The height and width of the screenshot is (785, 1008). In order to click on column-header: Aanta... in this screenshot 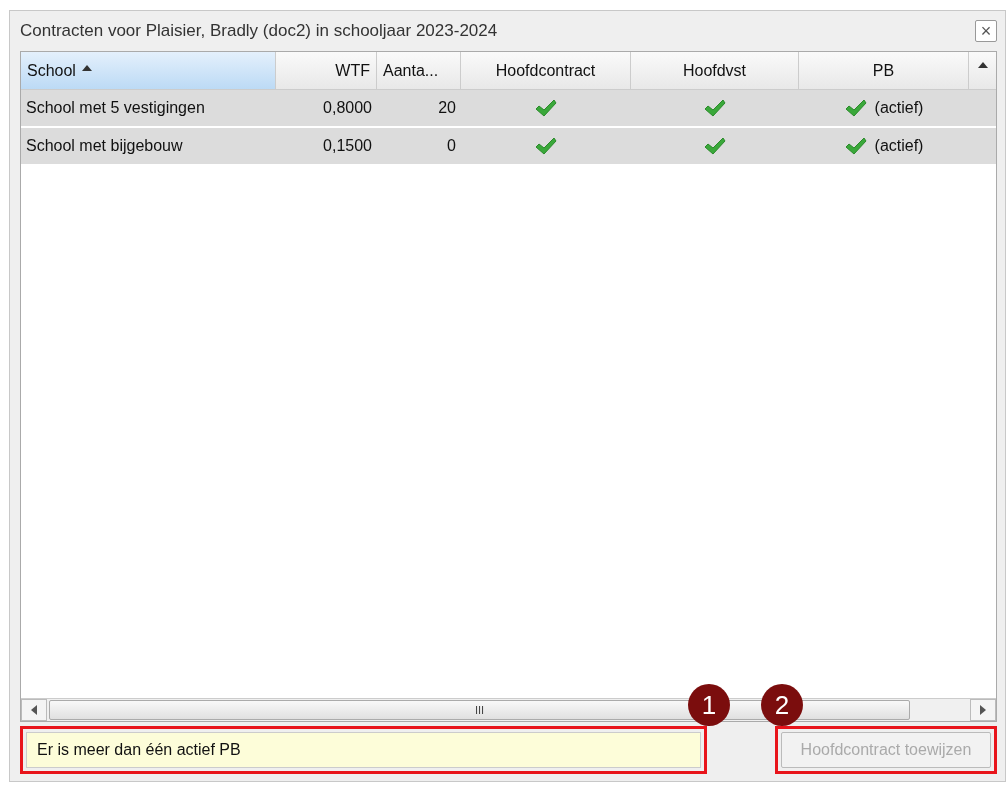, I will do `click(419, 70)`.